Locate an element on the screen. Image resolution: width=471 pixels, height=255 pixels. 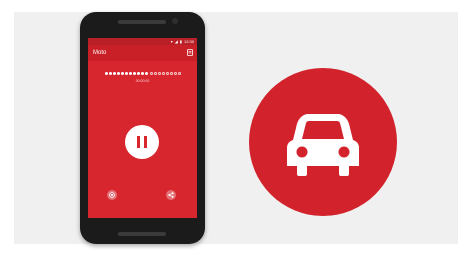
battery-icon: ▮ is located at coordinates (180, 41).